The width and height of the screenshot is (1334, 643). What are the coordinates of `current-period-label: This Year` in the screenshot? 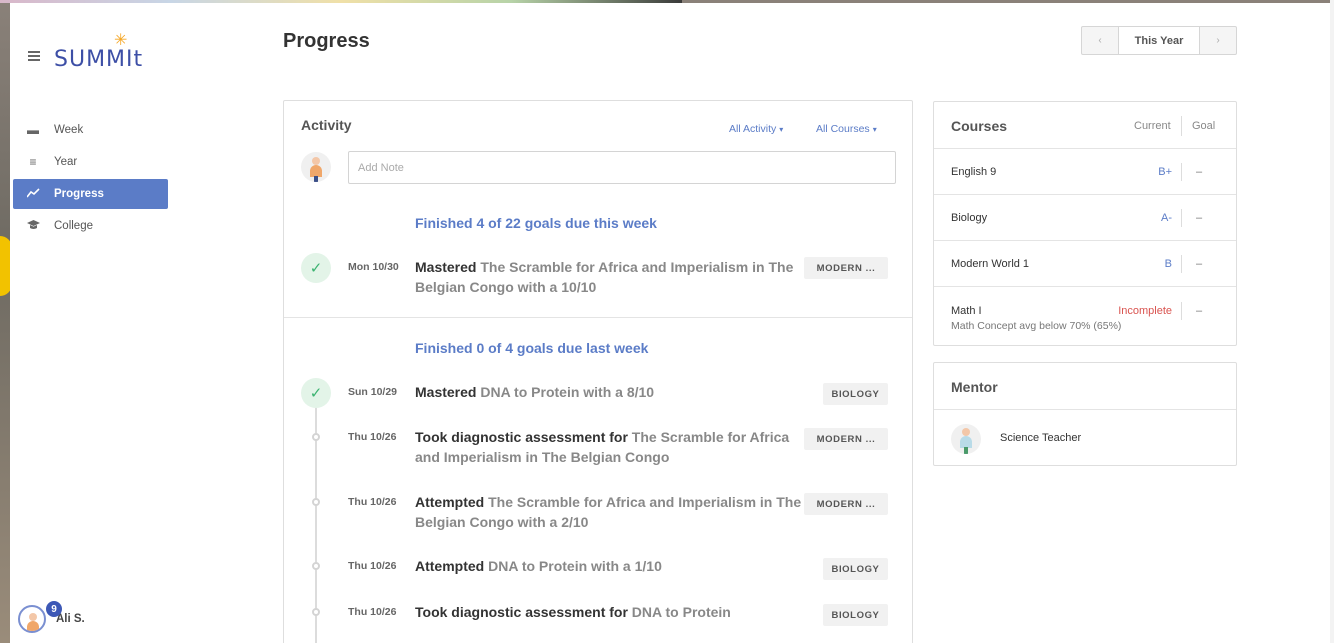 It's located at (1159, 40).